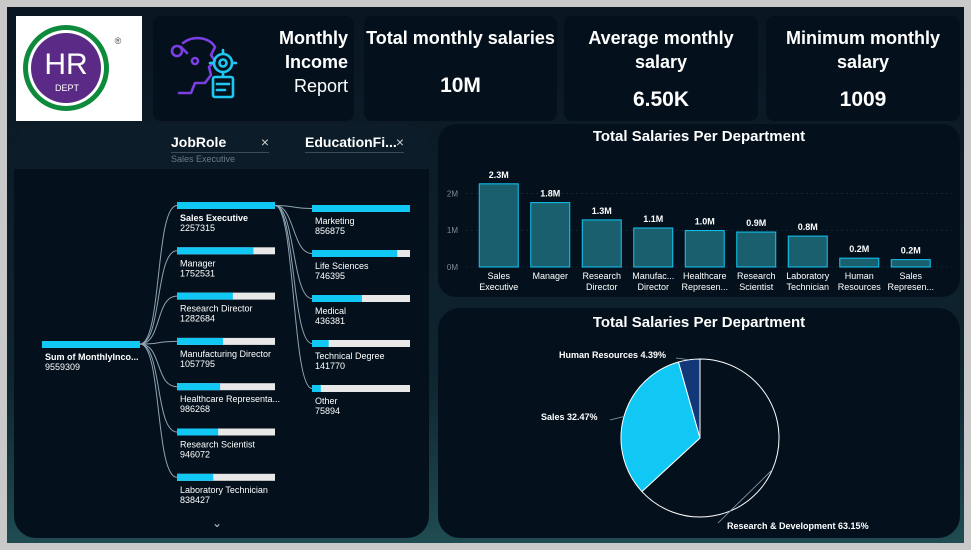  I want to click on x-tick-label: Human, so click(859, 276).